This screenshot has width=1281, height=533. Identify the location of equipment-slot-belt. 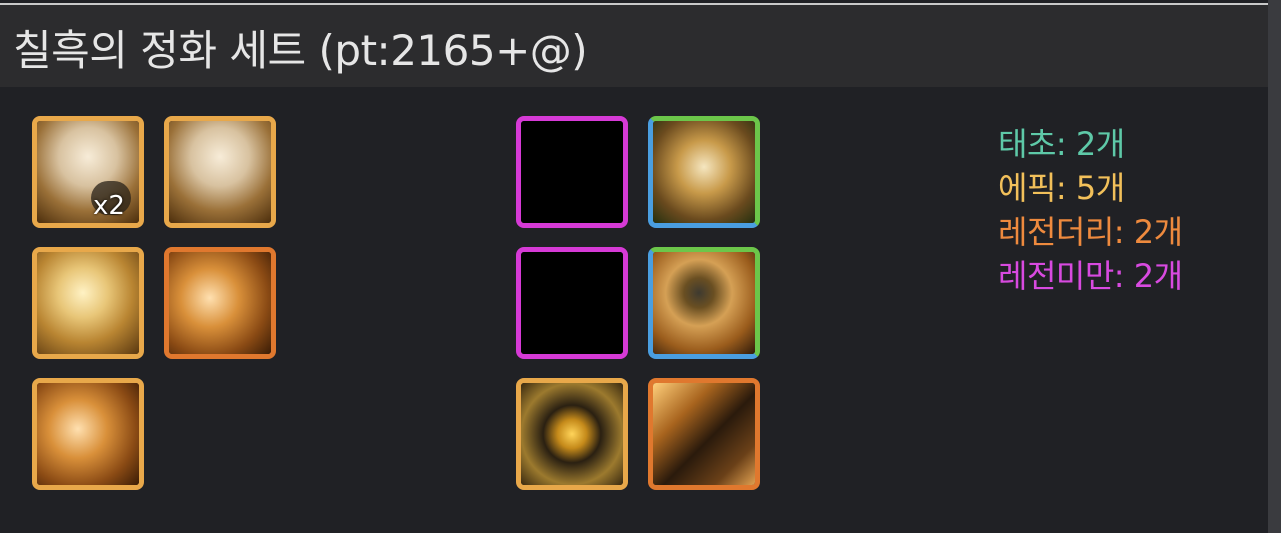
(220, 303).